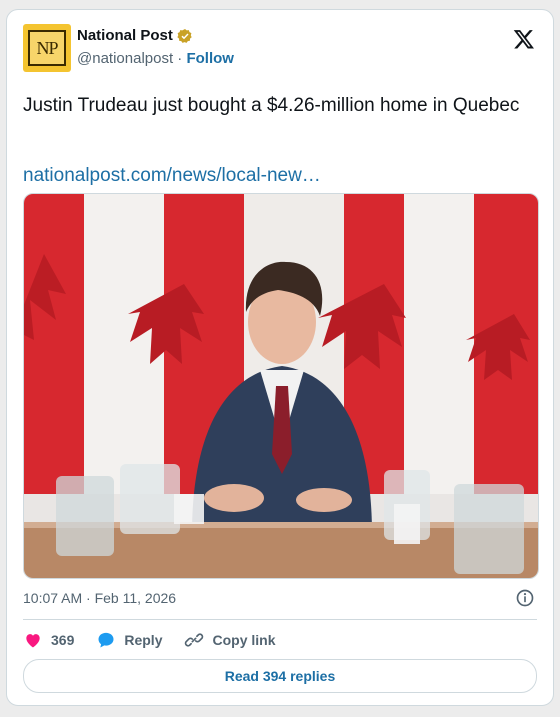 This screenshot has width=560, height=717. I want to click on display-name-row: National Post, so click(155, 35).